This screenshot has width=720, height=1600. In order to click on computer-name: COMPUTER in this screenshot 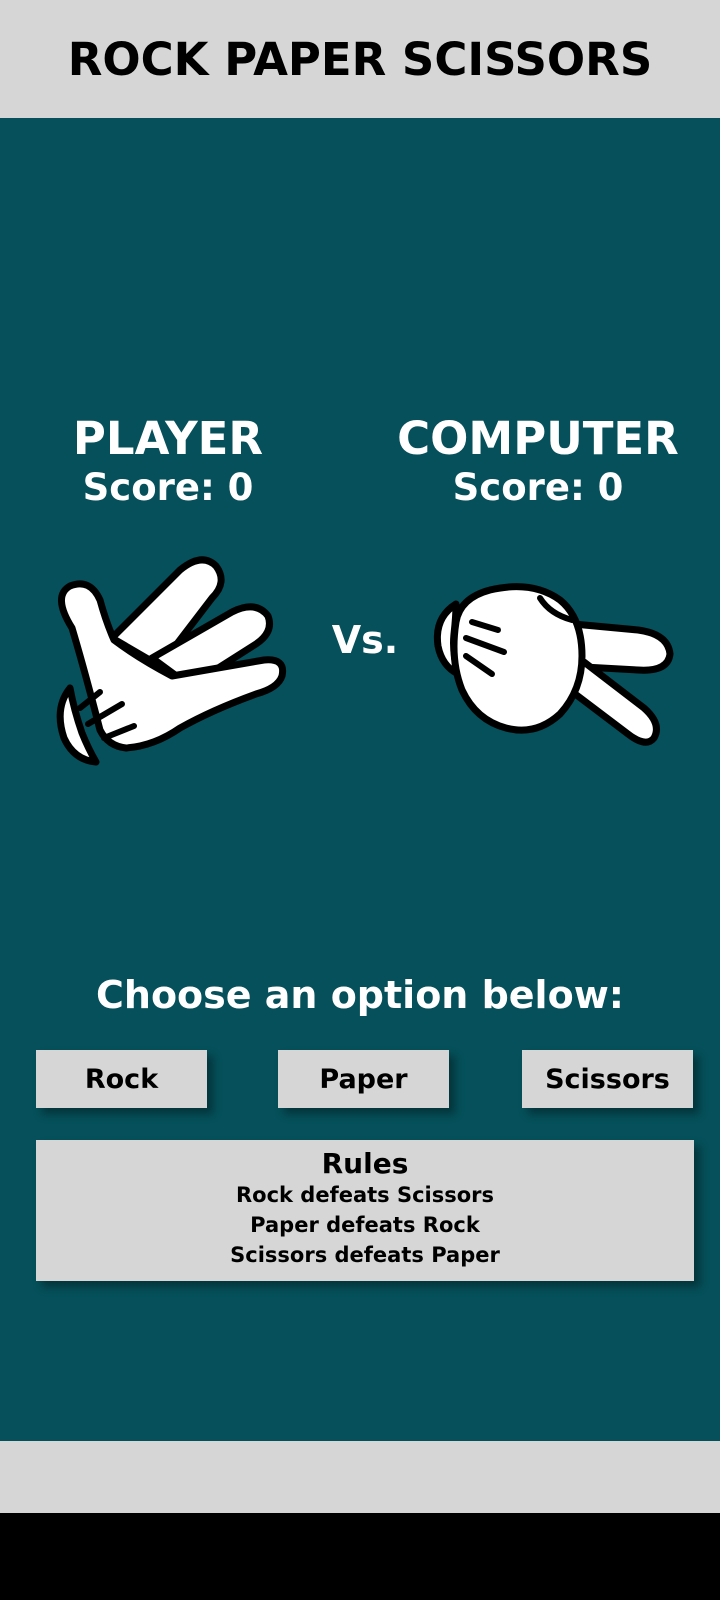, I will do `click(538, 438)`.